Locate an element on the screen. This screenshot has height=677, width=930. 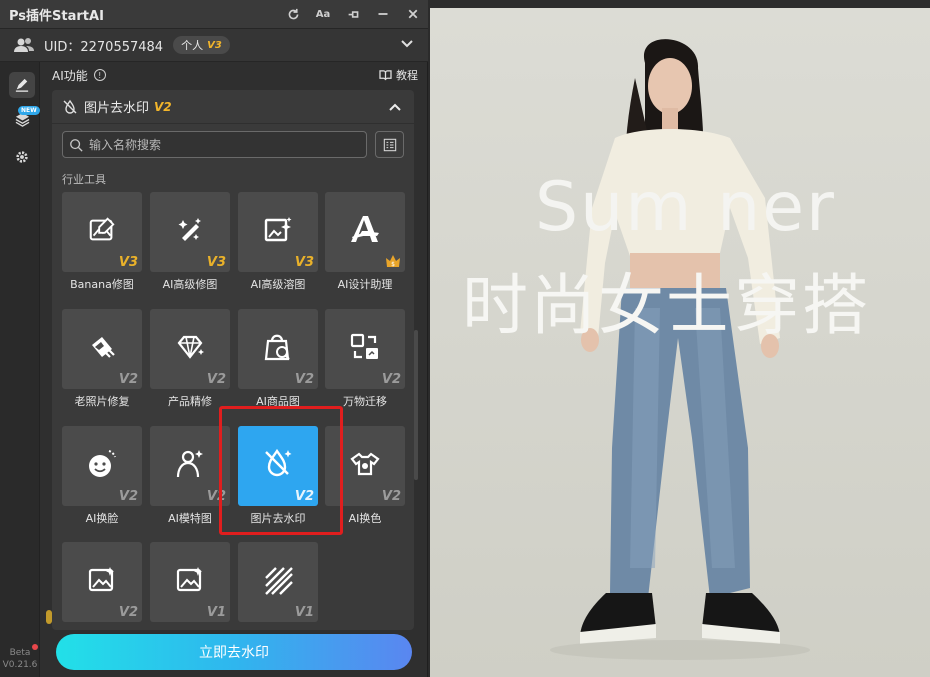
tool-name: AI换色 is located at coordinates (365, 518).